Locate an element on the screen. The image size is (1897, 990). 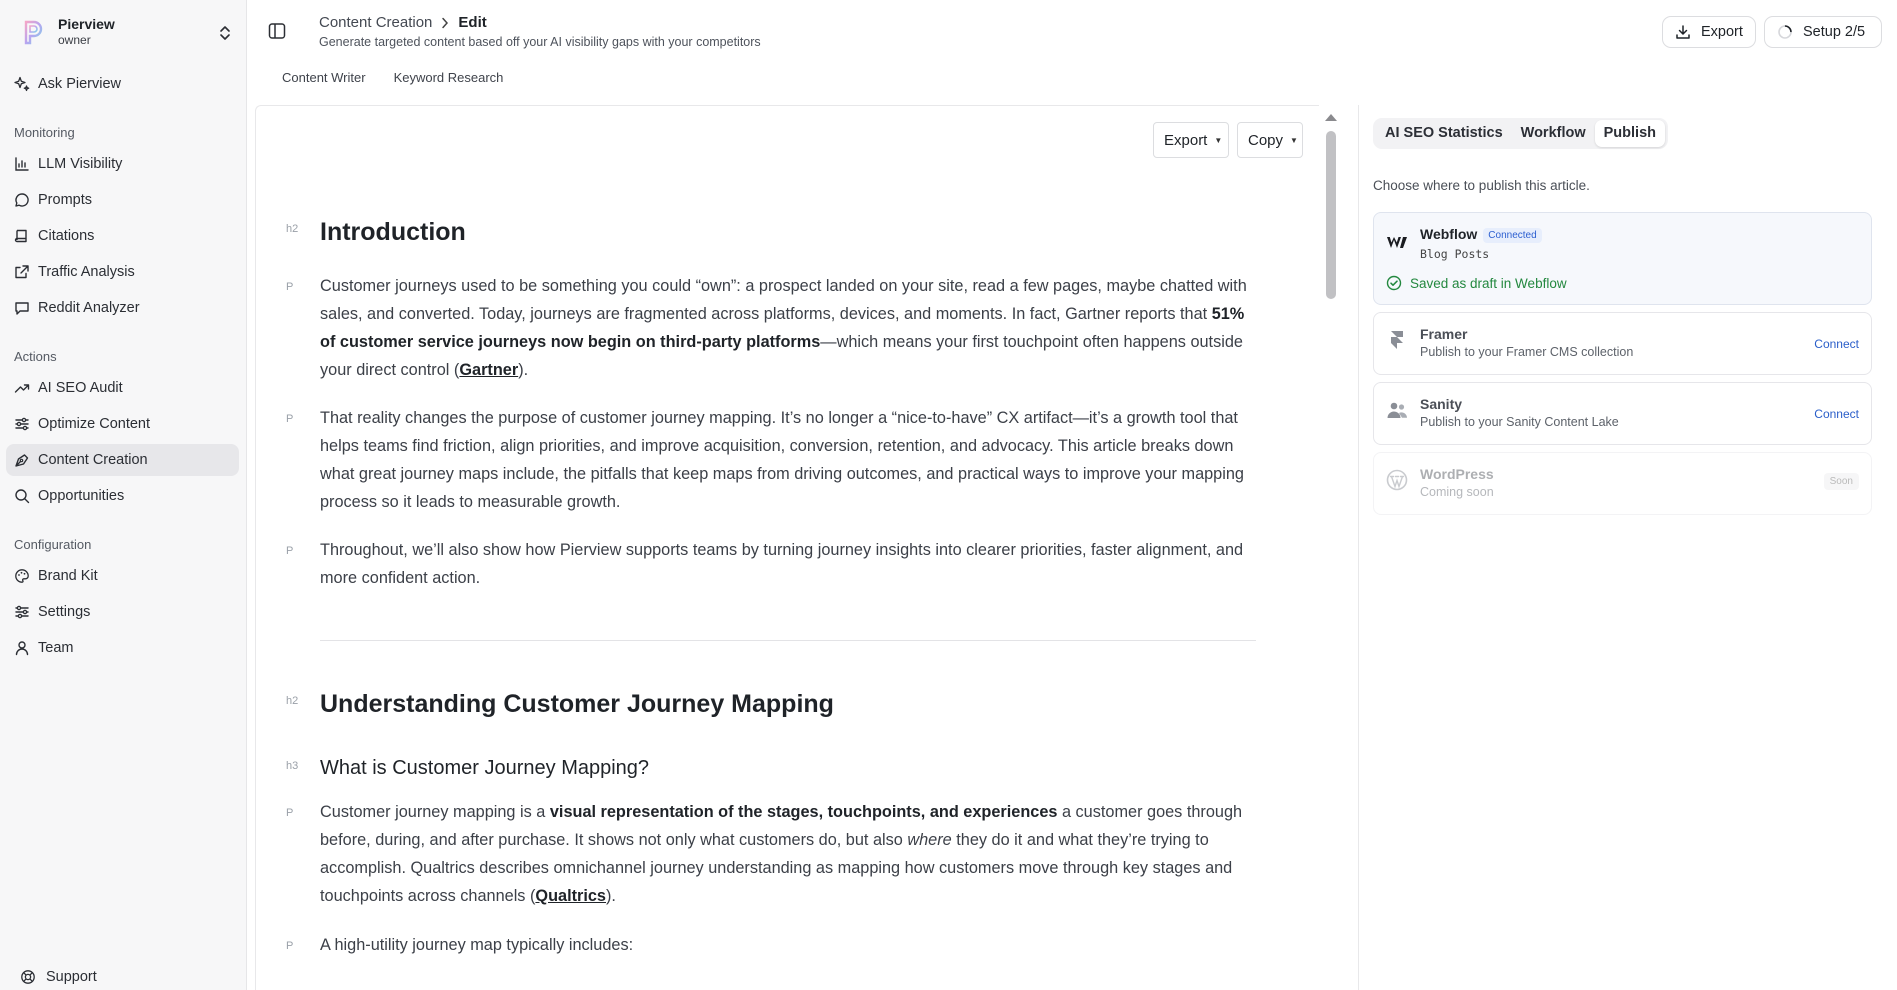
nav-traffic-analysis: Traffic Analysis is located at coordinates (122, 272).